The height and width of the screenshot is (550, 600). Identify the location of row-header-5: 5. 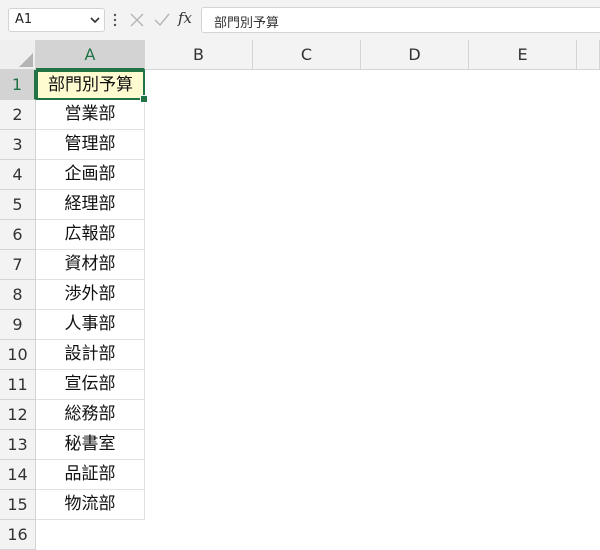
(18, 205).